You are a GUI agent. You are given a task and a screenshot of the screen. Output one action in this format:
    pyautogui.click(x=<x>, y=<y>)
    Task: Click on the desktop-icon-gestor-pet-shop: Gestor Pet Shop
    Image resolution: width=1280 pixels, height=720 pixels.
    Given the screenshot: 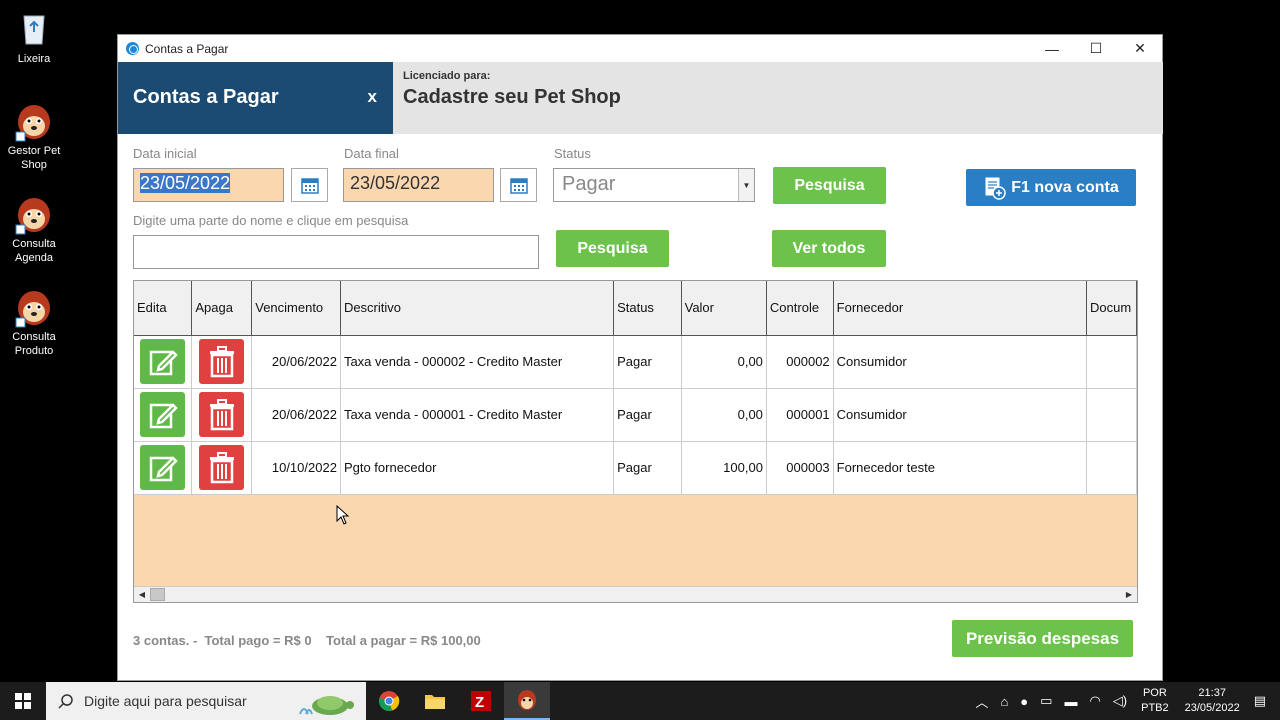 What is the action you would take?
    pyautogui.click(x=34, y=136)
    